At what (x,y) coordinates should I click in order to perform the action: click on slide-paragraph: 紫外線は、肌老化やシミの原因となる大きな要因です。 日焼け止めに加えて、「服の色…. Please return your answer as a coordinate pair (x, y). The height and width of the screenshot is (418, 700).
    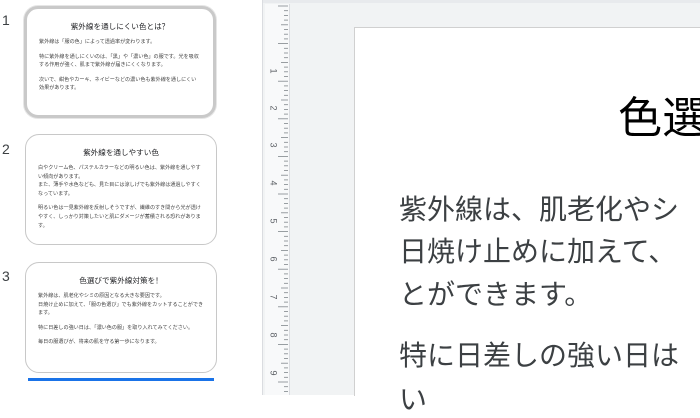
    Looking at the image, I should click on (121, 305).